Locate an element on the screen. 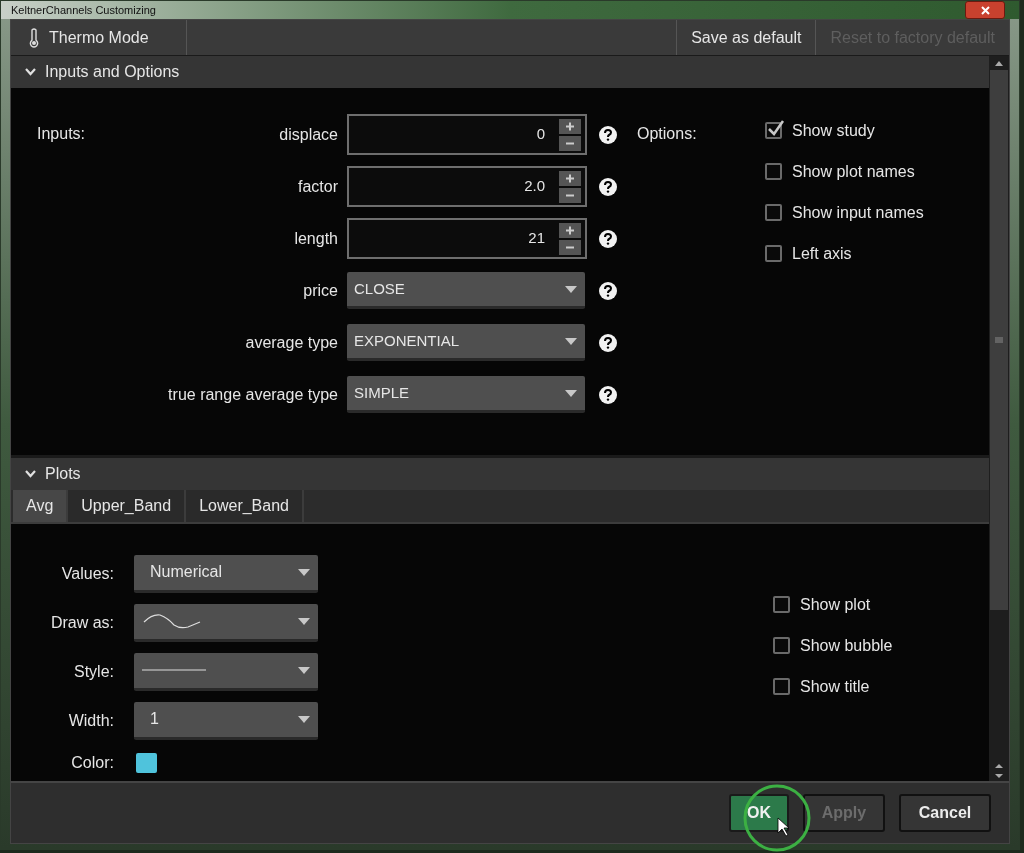  thermo-mode-button: Thermo Mode is located at coordinates (99, 37).